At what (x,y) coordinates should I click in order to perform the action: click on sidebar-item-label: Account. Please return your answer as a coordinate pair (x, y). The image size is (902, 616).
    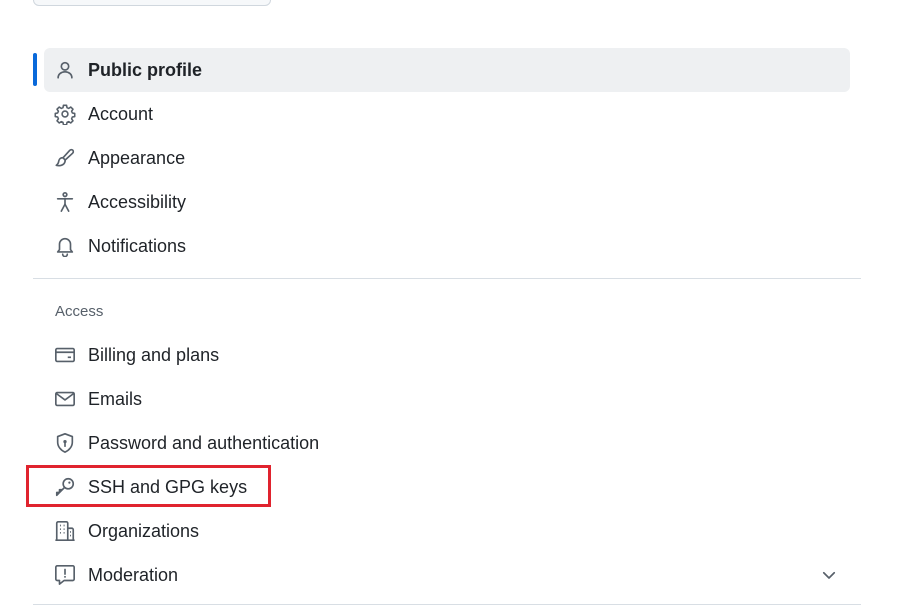
    Looking at the image, I should click on (121, 113).